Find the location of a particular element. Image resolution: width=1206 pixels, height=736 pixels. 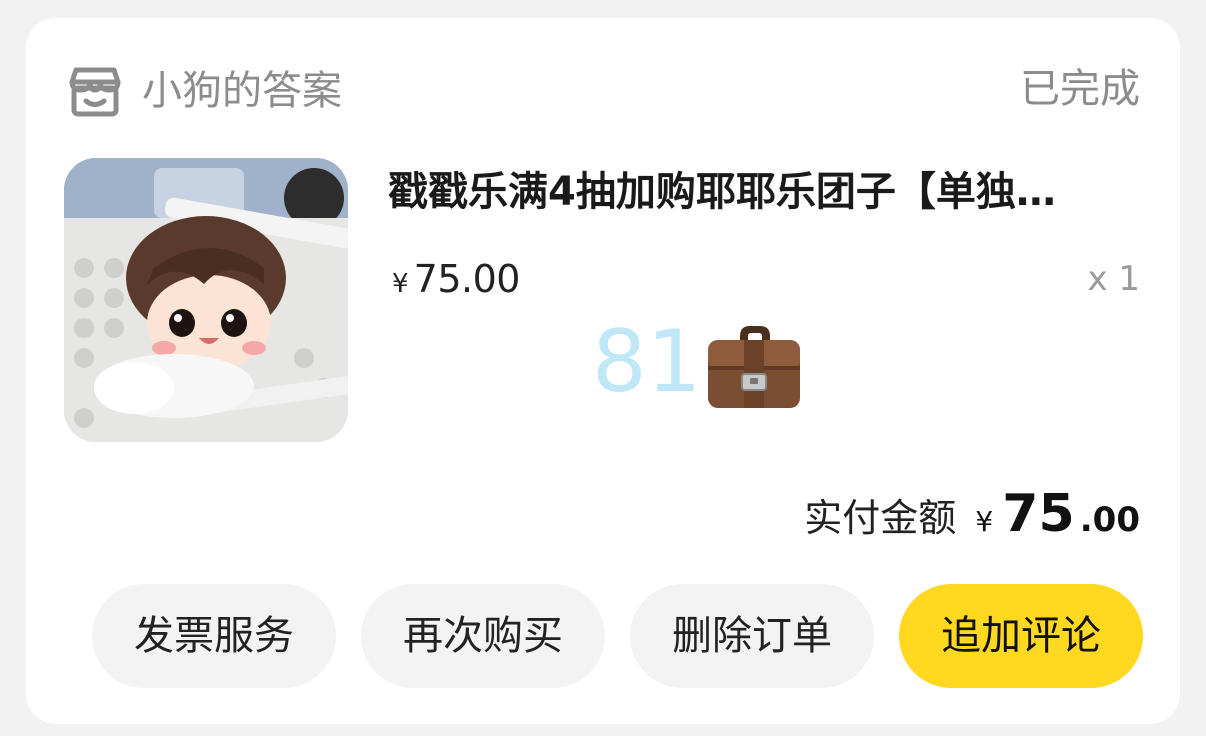

total-currency: ¥ is located at coordinates (984, 521).